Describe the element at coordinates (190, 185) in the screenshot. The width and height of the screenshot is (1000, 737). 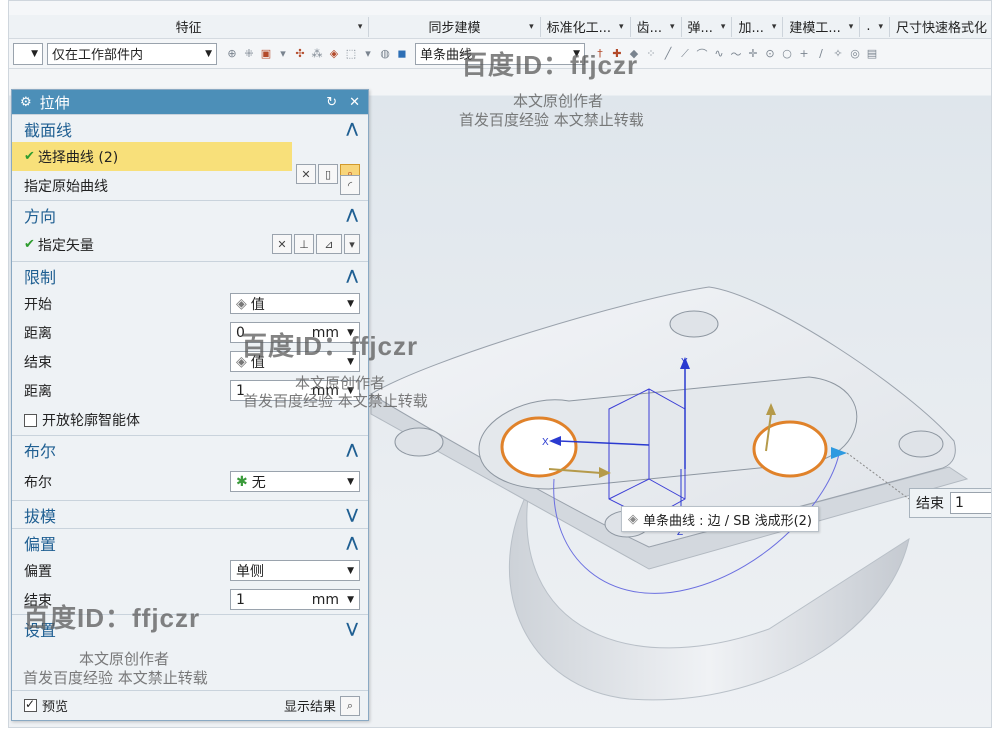
I see `specify-origin-curve-row: 指定原始曲线 ◜` at that location.